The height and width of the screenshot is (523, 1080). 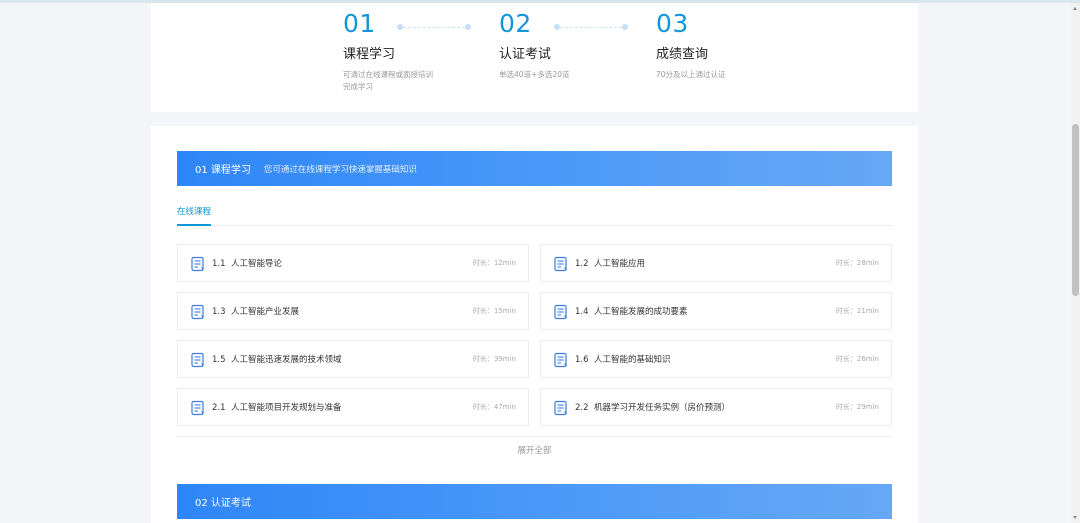 I want to click on step-description: 70分及以上通过认证, so click(x=691, y=74).